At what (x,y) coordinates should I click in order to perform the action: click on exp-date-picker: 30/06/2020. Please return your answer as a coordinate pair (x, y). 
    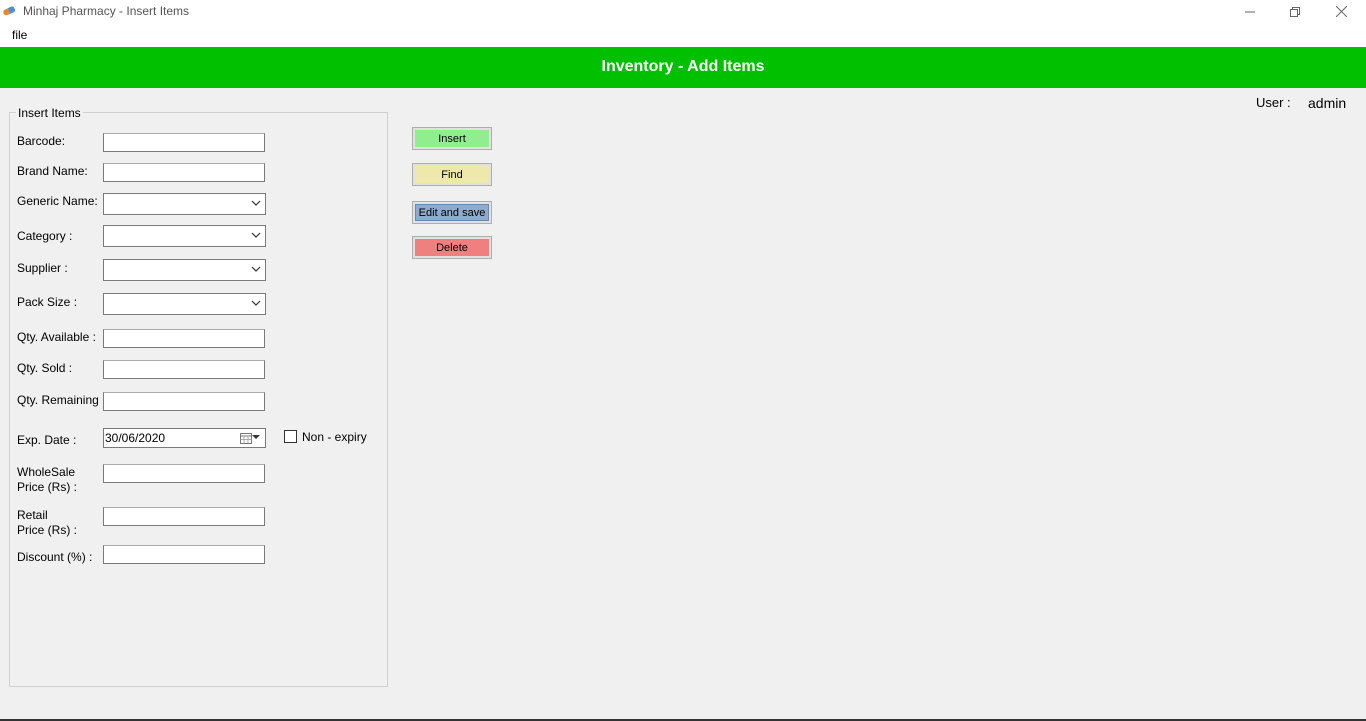
    Looking at the image, I should click on (184, 438).